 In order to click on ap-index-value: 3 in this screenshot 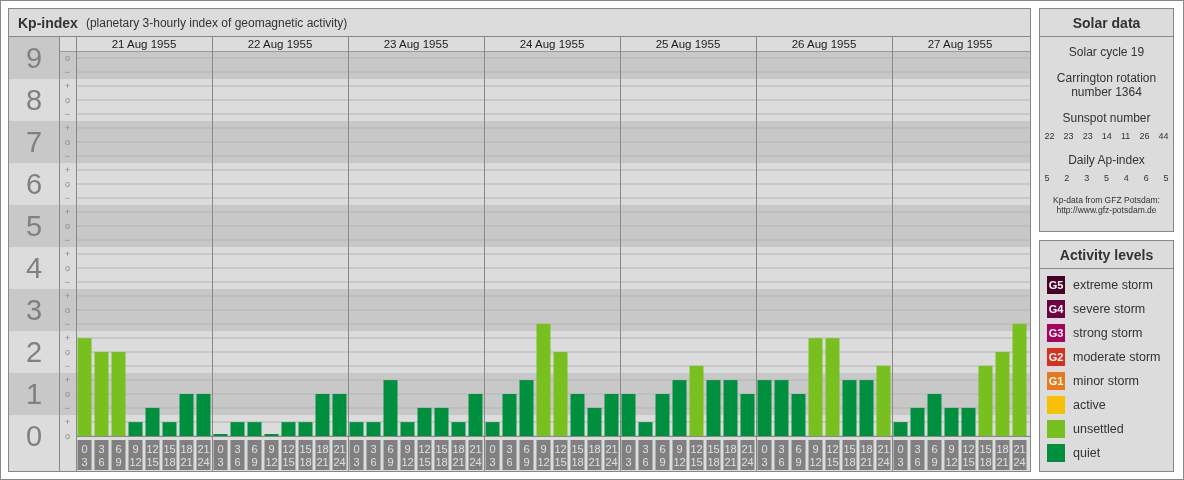, I will do `click(1087, 178)`.